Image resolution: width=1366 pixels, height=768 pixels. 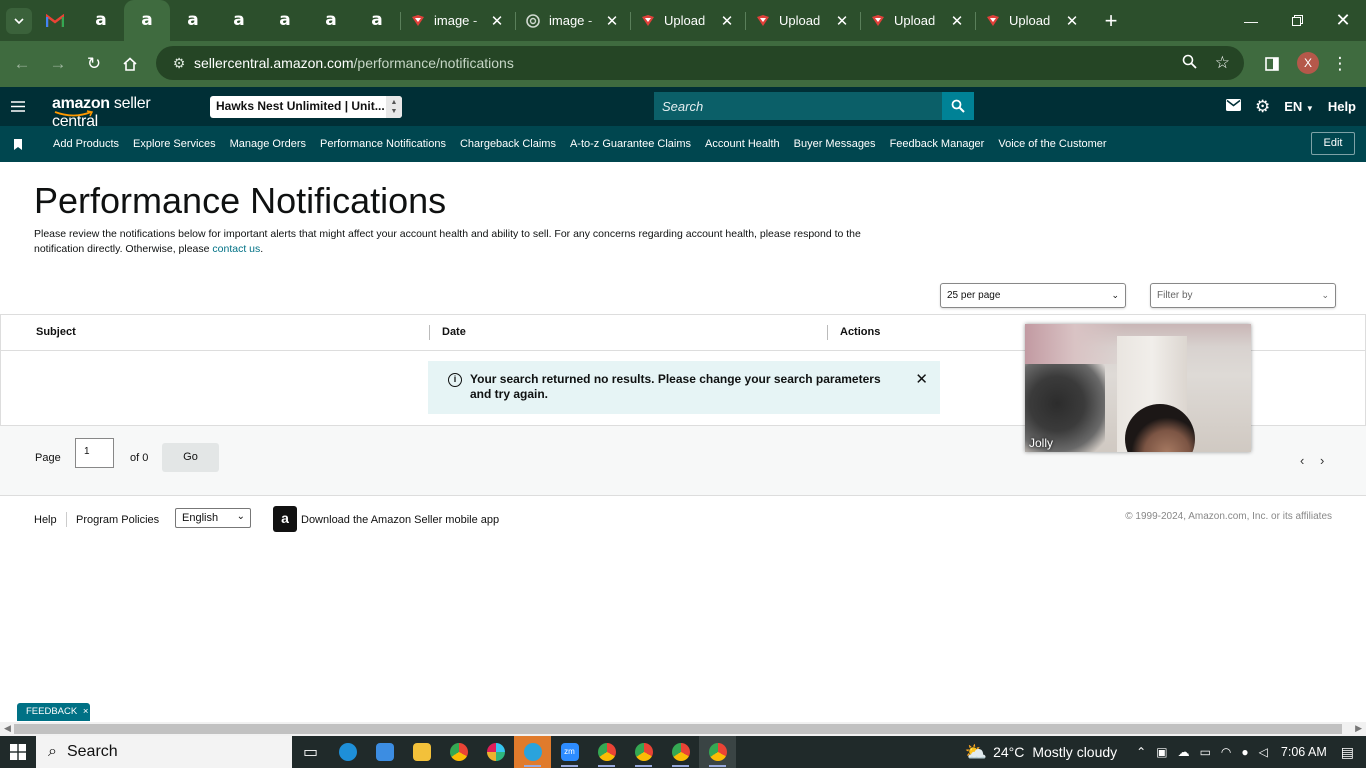 What do you see at coordinates (18, 106) in the screenshot?
I see `hamburger-menu-button` at bounding box center [18, 106].